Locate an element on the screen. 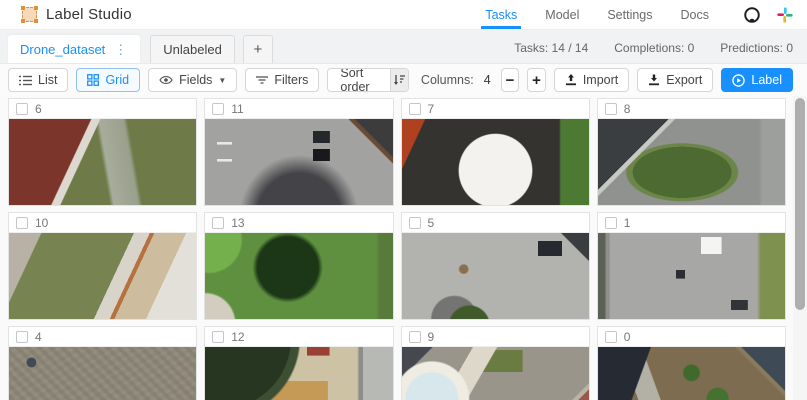 This screenshot has width=807, height=400. label-button: Label is located at coordinates (757, 80).